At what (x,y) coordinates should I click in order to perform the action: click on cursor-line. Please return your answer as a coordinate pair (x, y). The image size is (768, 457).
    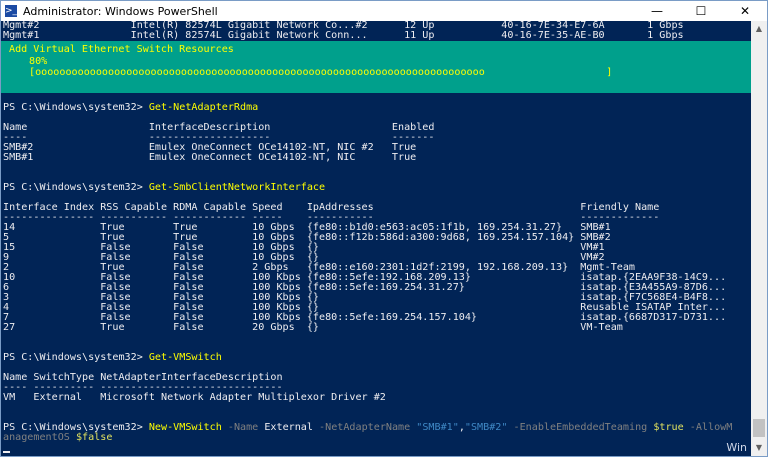
    Looking at the image, I should click on (376, 448).